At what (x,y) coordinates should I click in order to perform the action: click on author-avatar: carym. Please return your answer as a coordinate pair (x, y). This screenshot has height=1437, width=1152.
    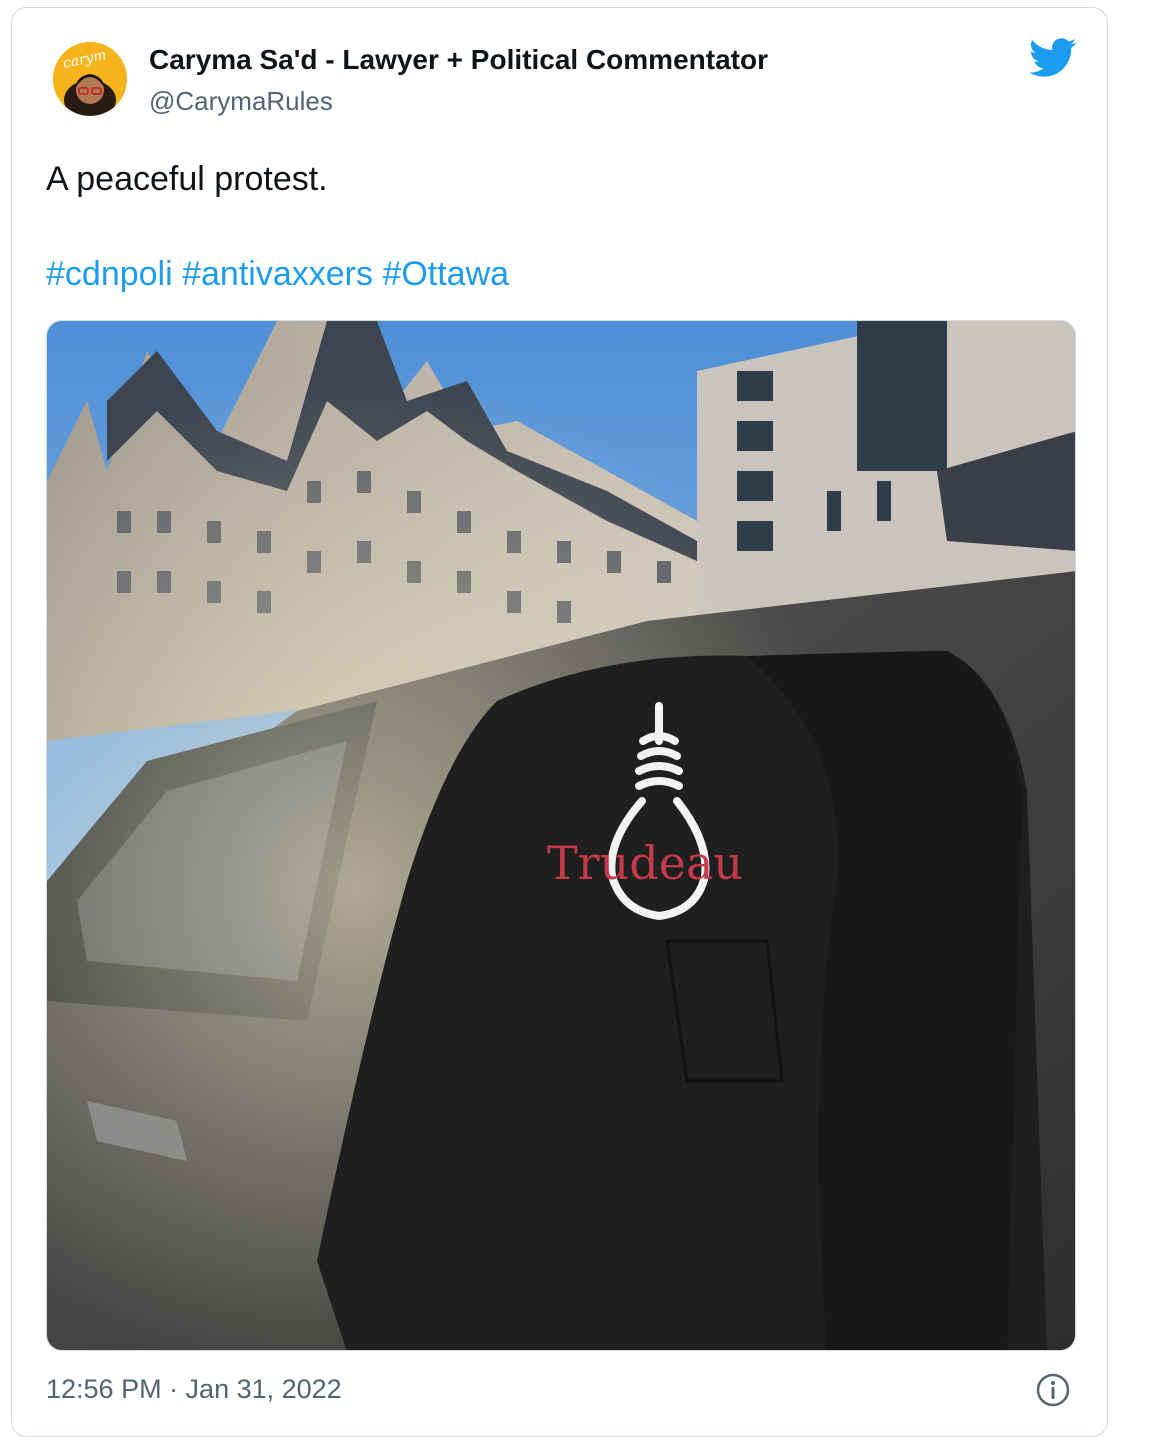
    Looking at the image, I should click on (90, 79).